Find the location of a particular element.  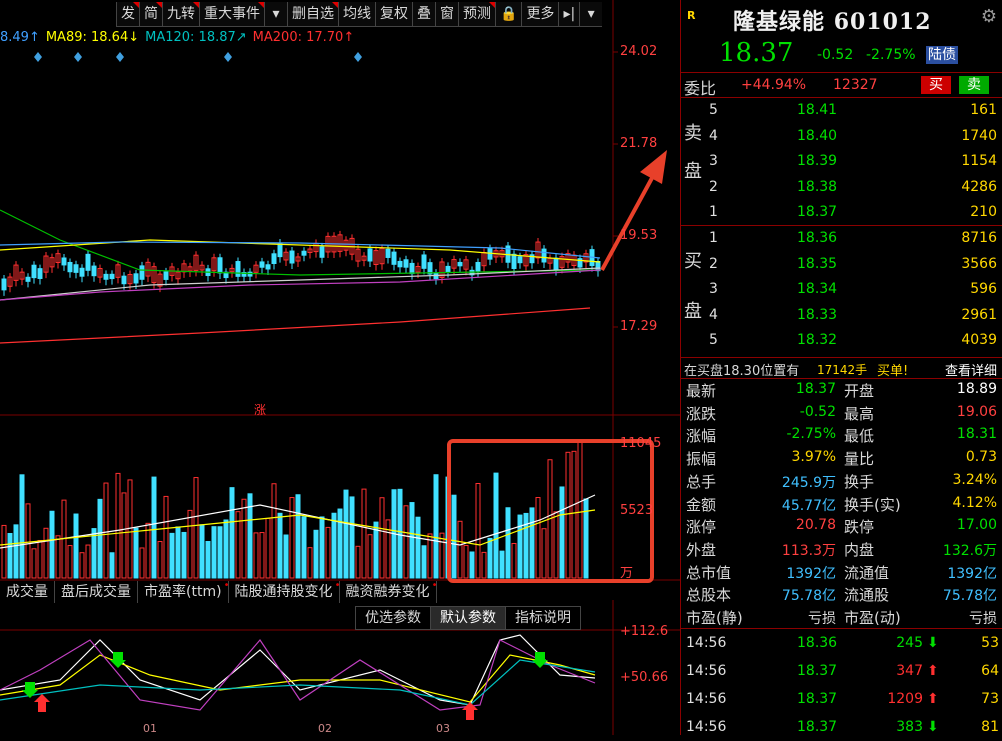

gear-icon: ⚙ is located at coordinates (989, 16).